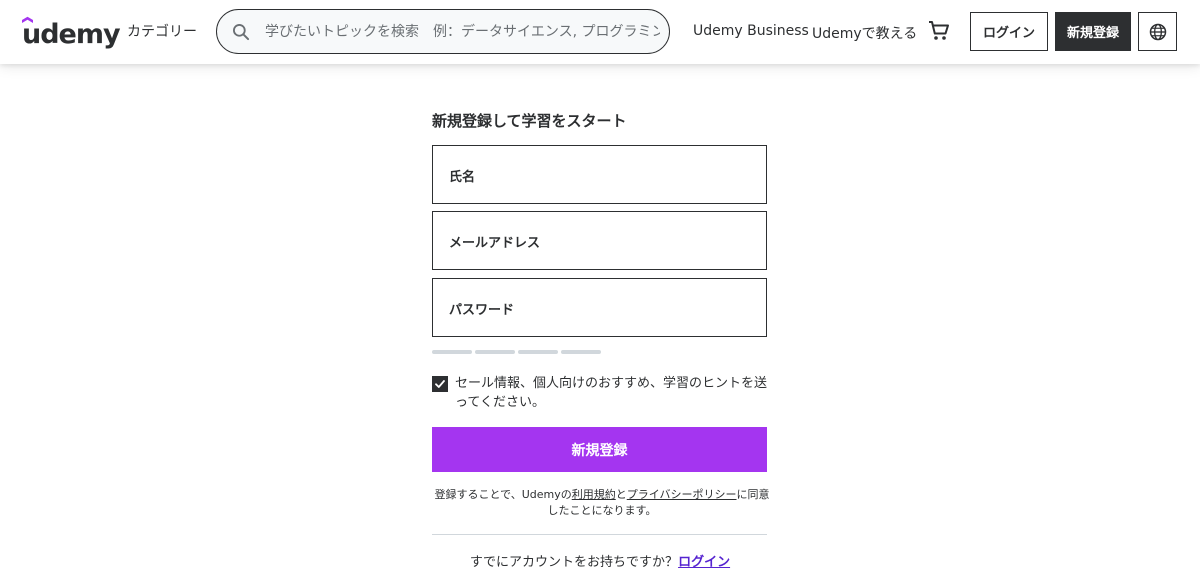 The width and height of the screenshot is (1200, 575). I want to click on signup-button: 新規登録, so click(1093, 31).